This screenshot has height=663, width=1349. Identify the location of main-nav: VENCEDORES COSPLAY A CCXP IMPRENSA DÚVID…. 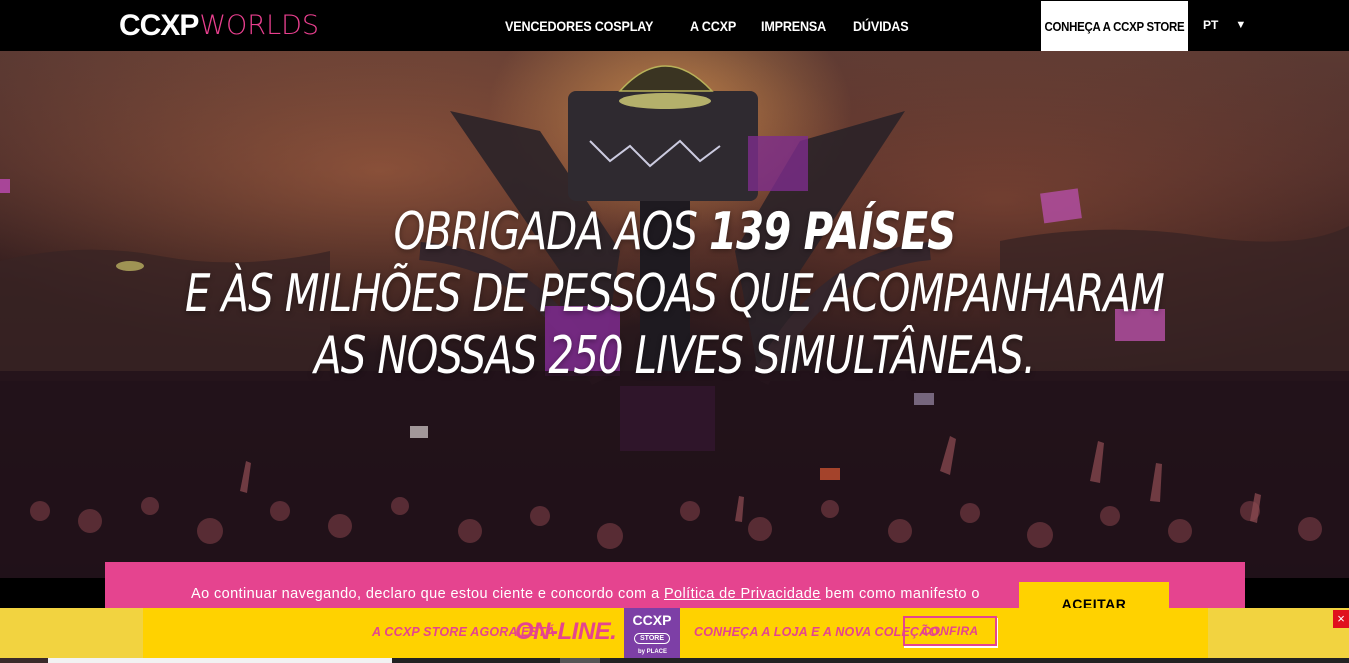
(720, 25).